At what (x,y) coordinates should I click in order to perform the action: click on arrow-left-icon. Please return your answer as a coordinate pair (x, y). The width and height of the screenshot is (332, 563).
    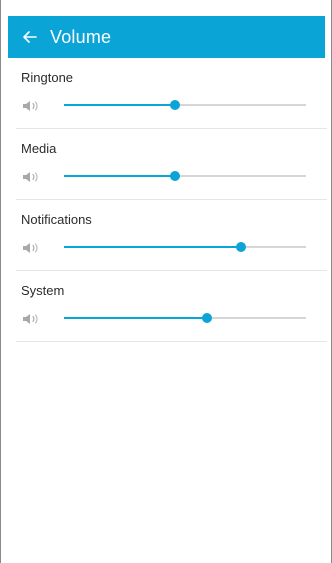
    Looking at the image, I should click on (30, 37).